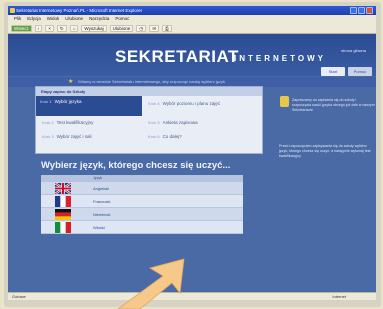 The height and width of the screenshot is (309, 383). I want to click on status-text: Gotowe, so click(19, 296).